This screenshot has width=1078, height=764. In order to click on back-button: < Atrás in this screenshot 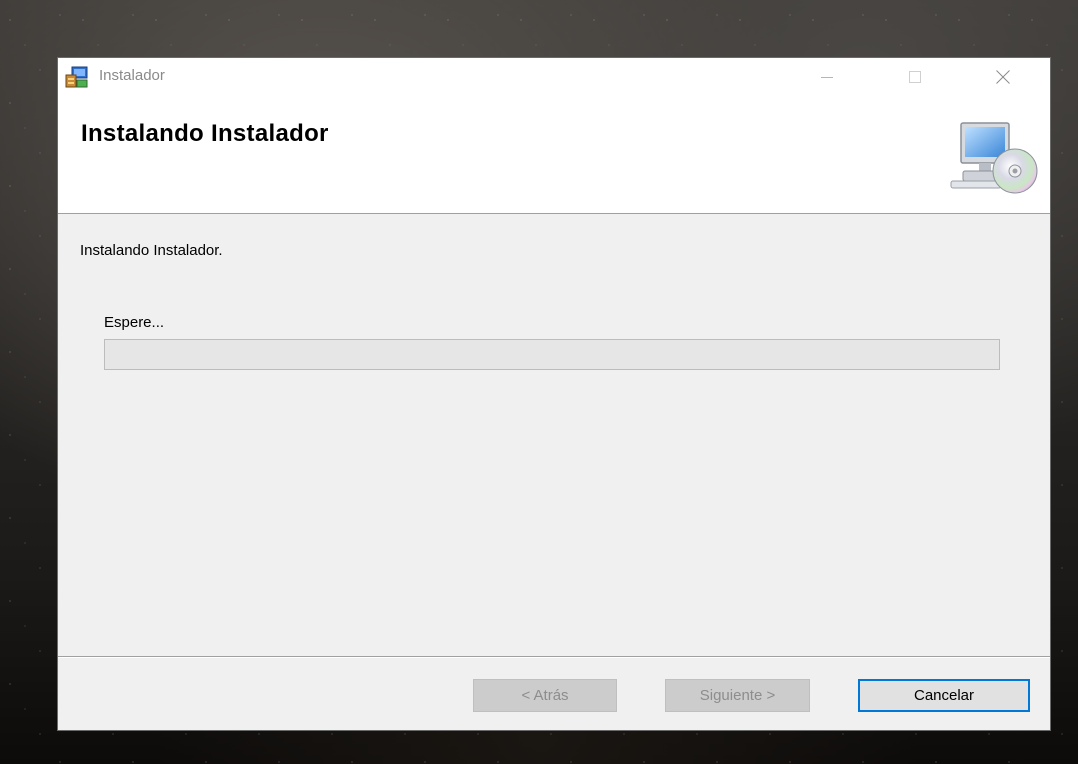, I will do `click(545, 695)`.